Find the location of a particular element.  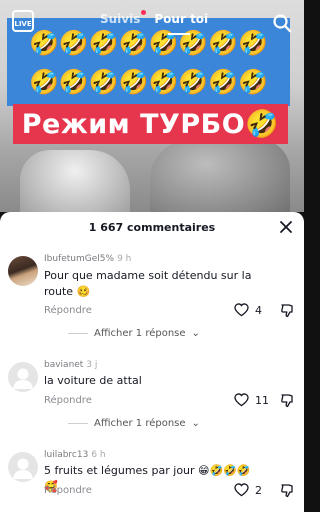

comment-username: bavianet is located at coordinates (63, 365).